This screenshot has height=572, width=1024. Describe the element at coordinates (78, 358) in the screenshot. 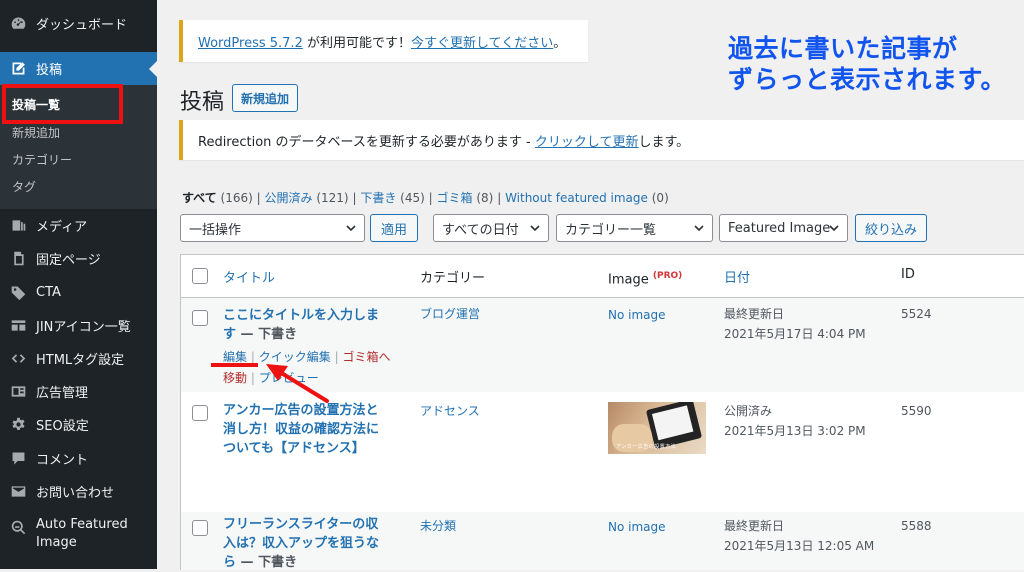

I see `menu-html-tags: HTMLタグ設定` at that location.